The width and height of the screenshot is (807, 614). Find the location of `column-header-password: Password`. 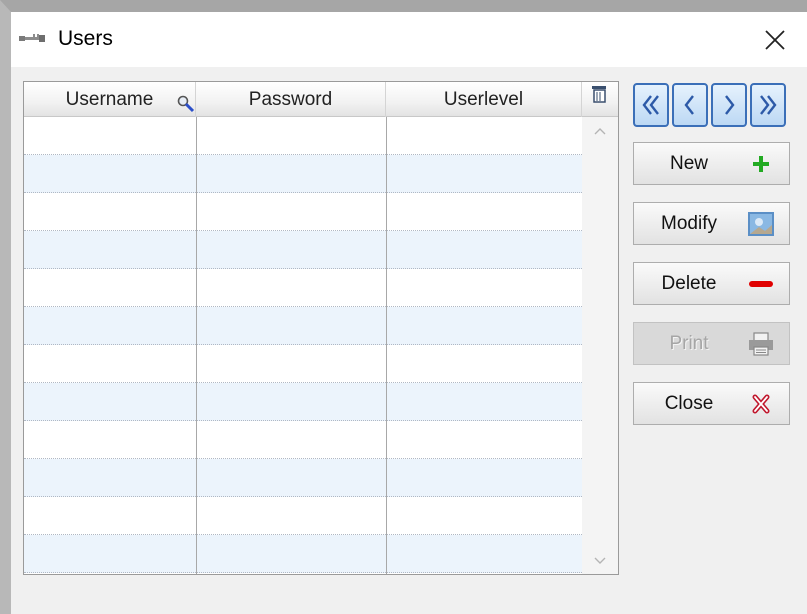

column-header-password: Password is located at coordinates (291, 99).